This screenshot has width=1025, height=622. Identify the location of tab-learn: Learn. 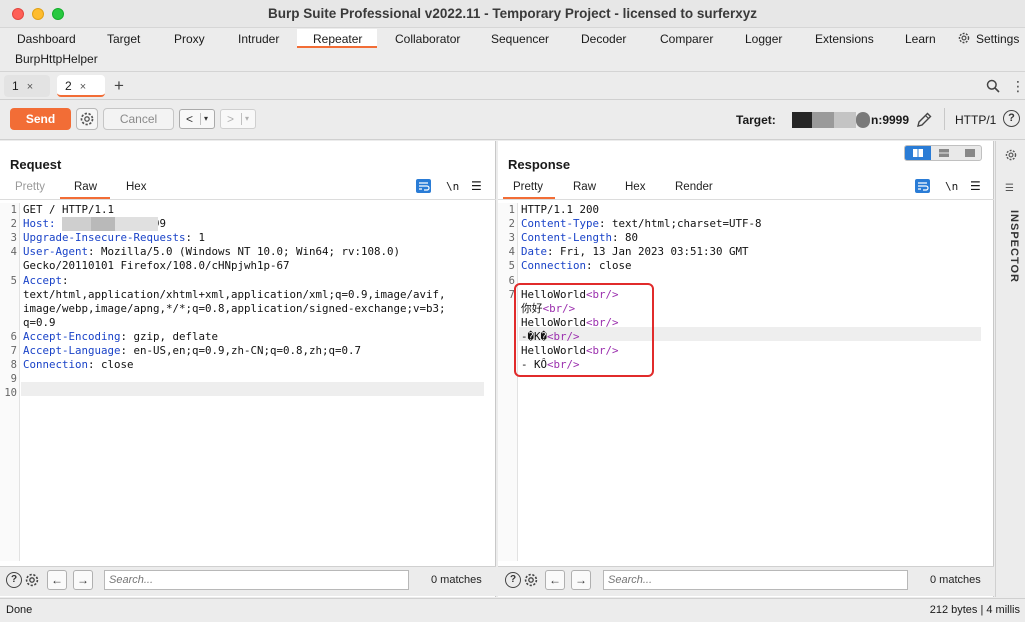
(920, 39).